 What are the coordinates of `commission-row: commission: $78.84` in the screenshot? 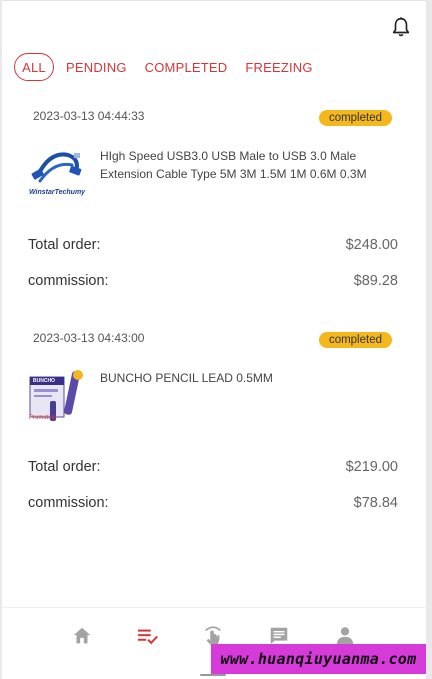 It's located at (213, 503).